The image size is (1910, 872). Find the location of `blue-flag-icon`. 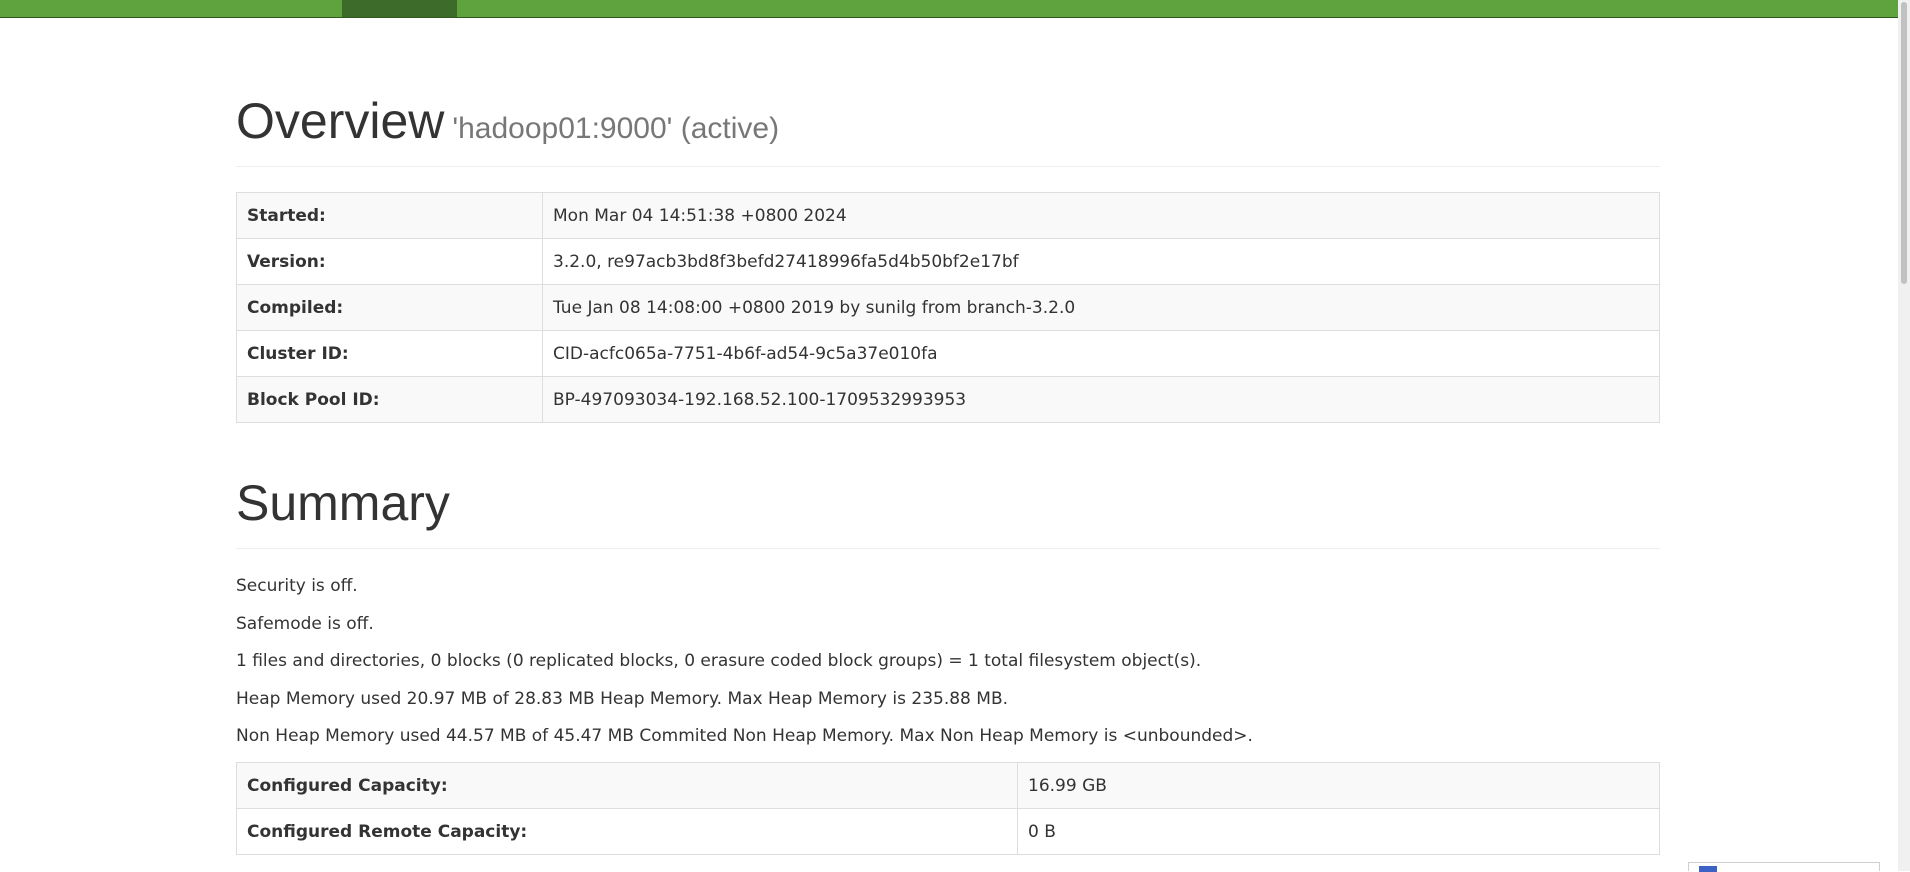

blue-flag-icon is located at coordinates (1708, 869).